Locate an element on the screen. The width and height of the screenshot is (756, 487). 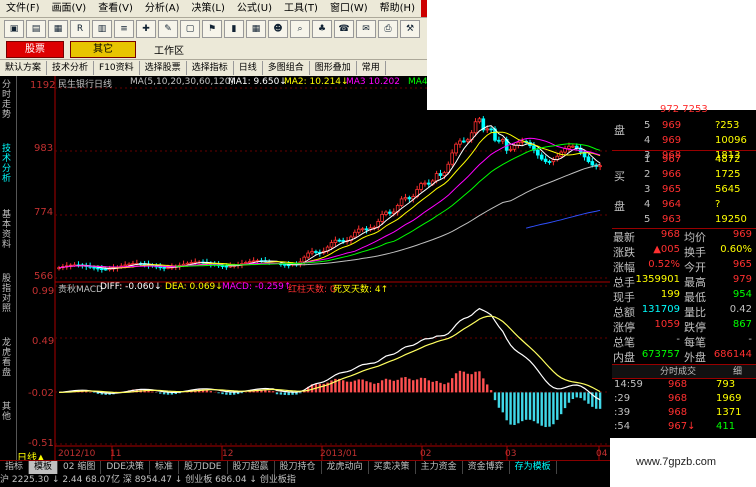
func-common: 常用 is located at coordinates (371, 68).